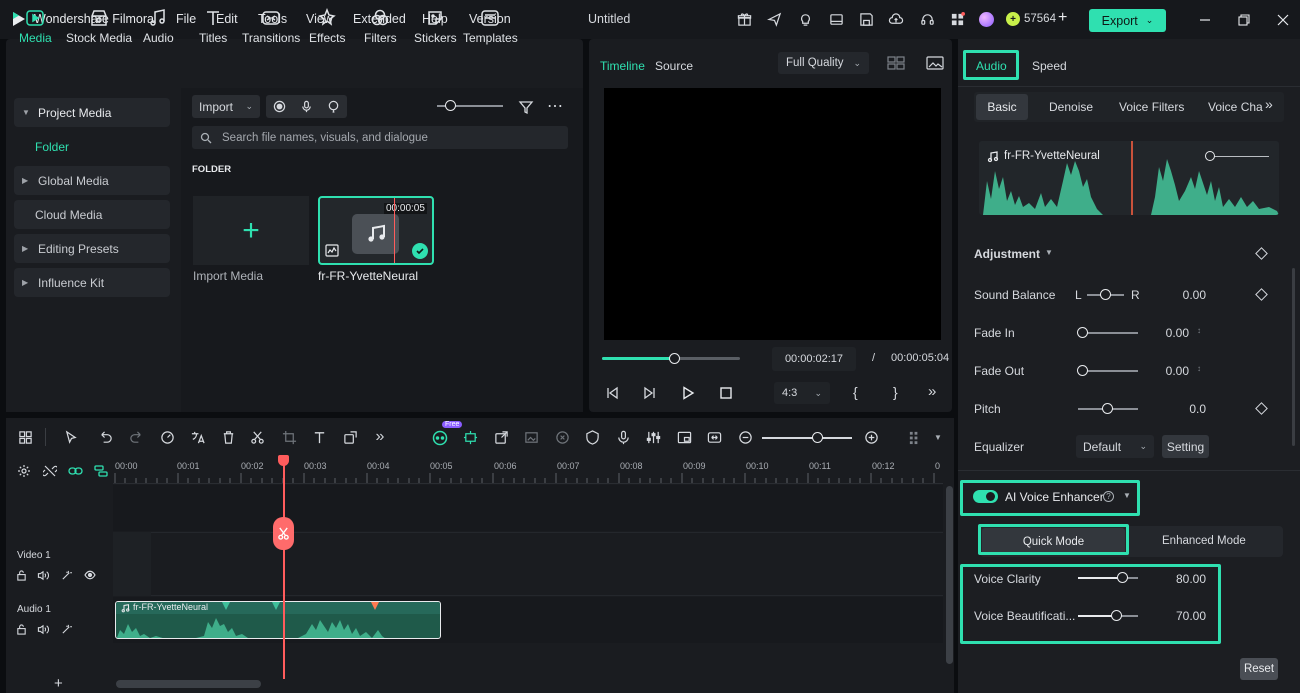 The width and height of the screenshot is (1300, 693). What do you see at coordinates (1181, 409) in the screenshot?
I see `pitch-value: 0.0` at bounding box center [1181, 409].